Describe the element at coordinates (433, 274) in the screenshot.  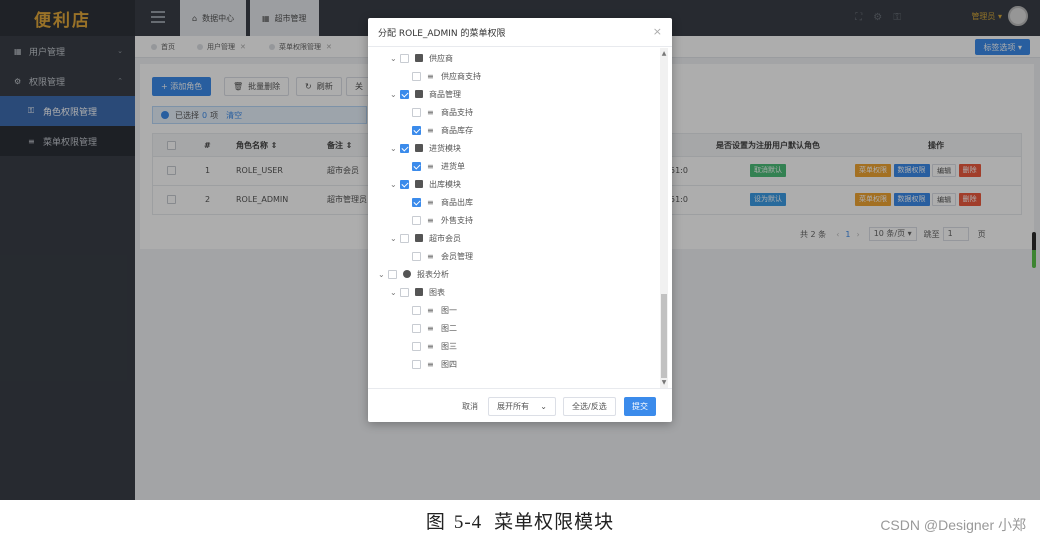
I see `tree-node-label: 报表分析` at that location.